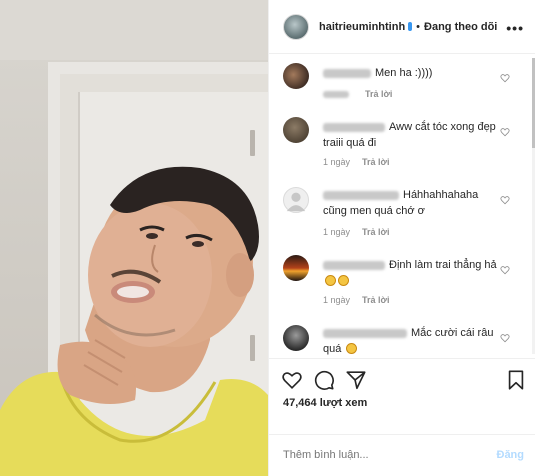 The image size is (535, 476). I want to click on default-user-icon, so click(296, 202).